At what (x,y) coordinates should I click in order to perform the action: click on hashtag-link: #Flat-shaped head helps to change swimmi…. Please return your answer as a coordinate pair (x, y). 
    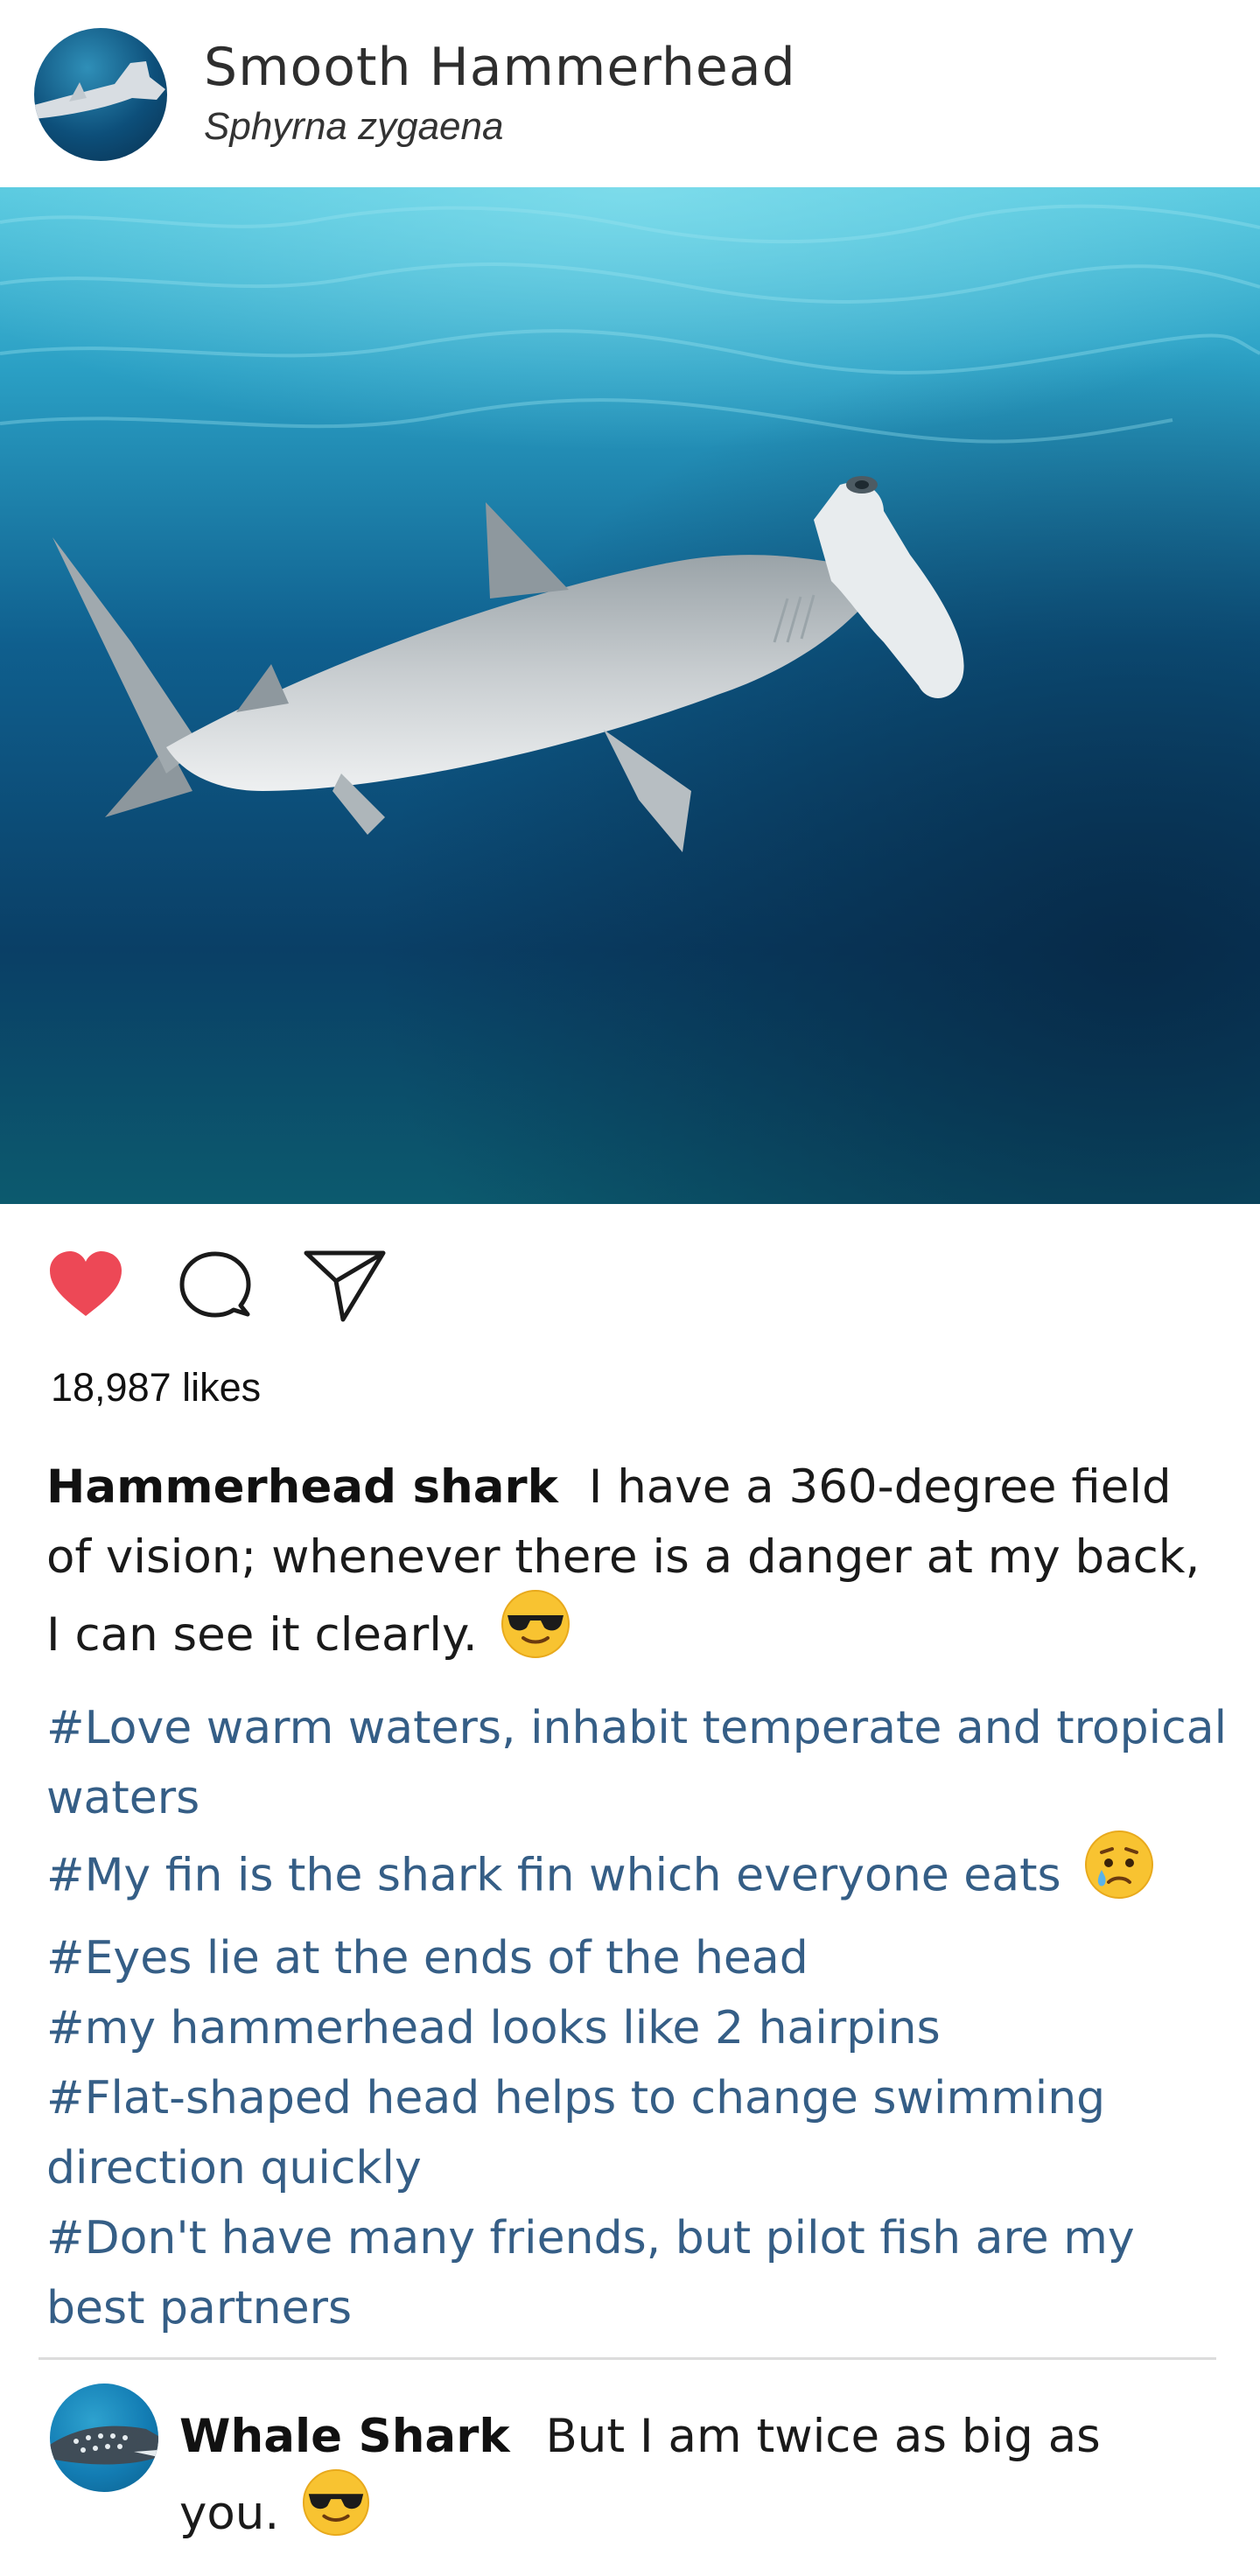
    Looking at the image, I should click on (637, 2133).